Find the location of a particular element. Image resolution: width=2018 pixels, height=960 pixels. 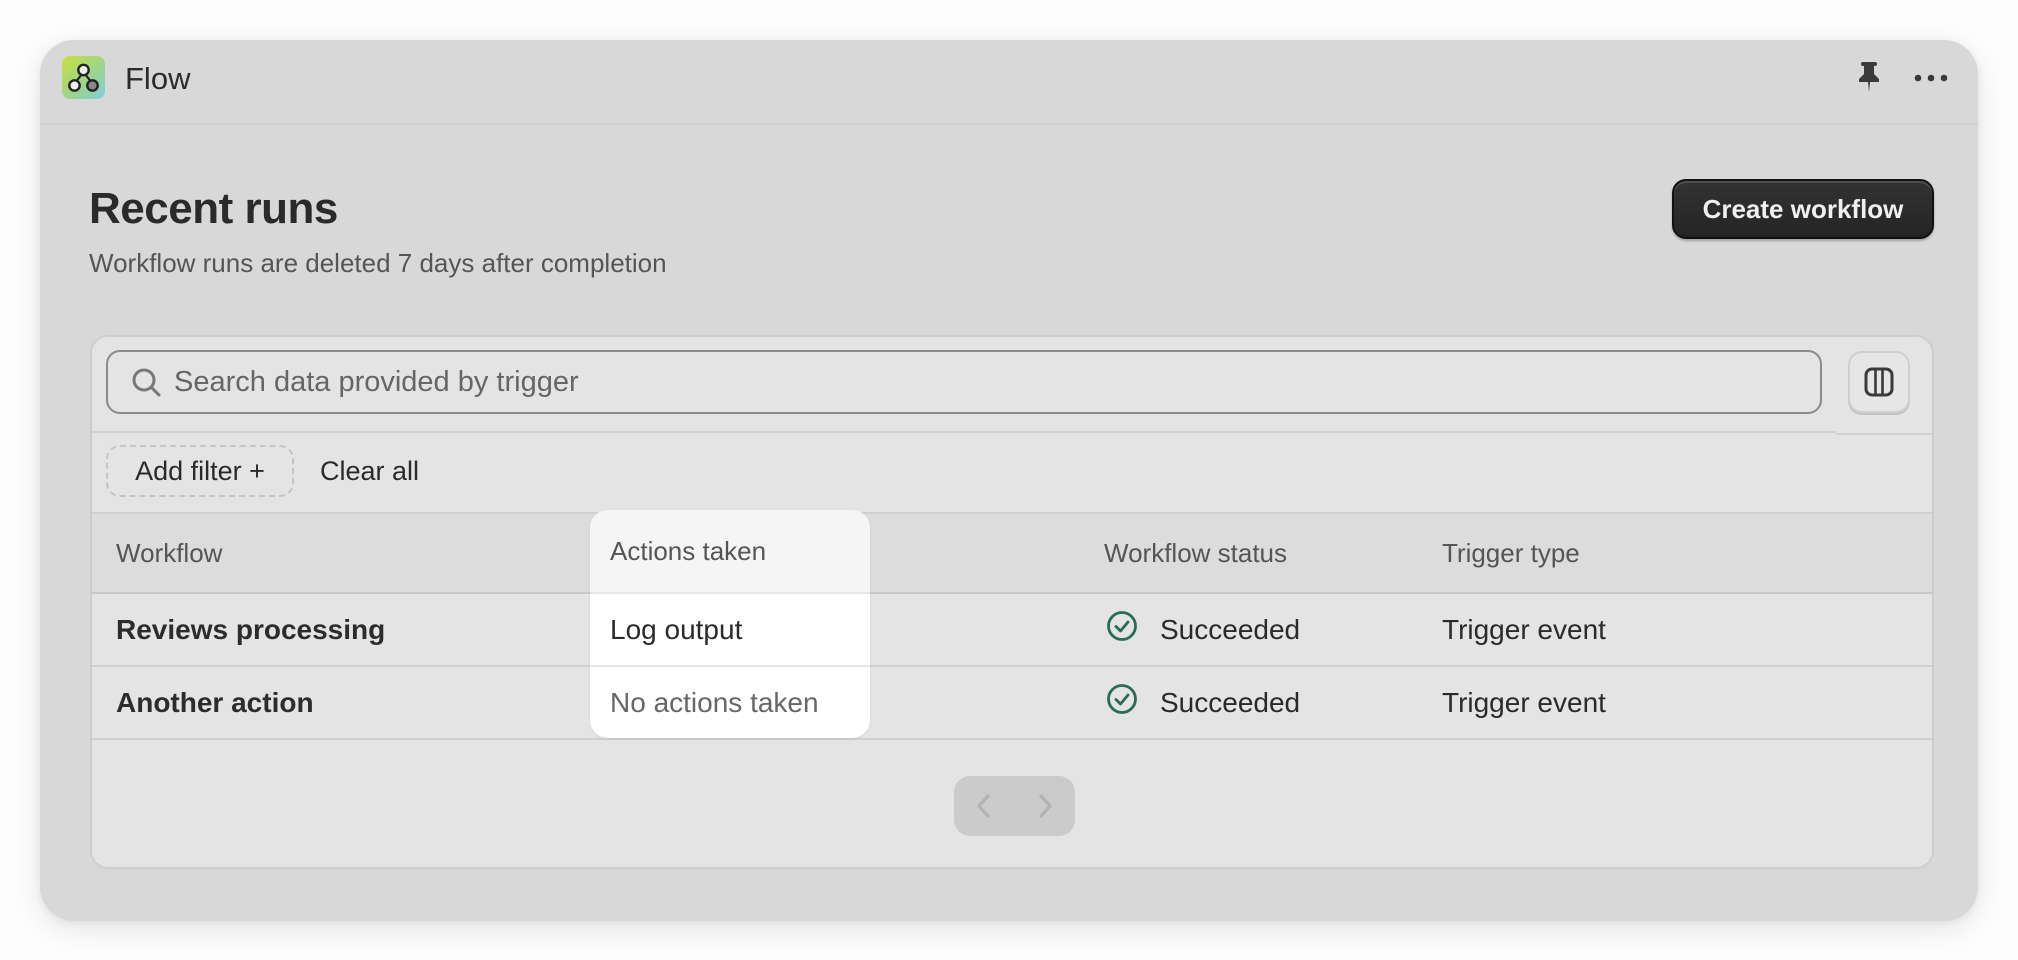

clear-all-button: Clear all is located at coordinates (369, 471).